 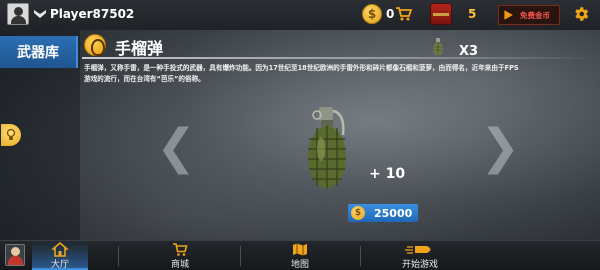 I want to click on nav-label: 商城, so click(x=179, y=265).